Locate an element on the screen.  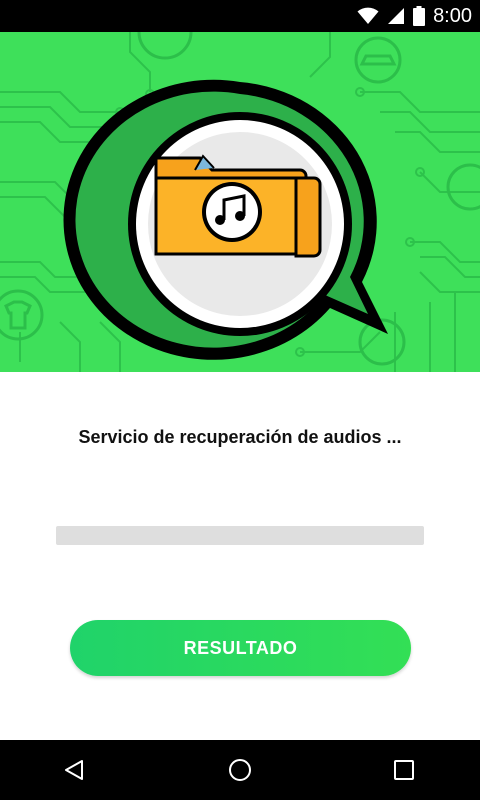
status-icons: 8:00 is located at coordinates (414, 16).